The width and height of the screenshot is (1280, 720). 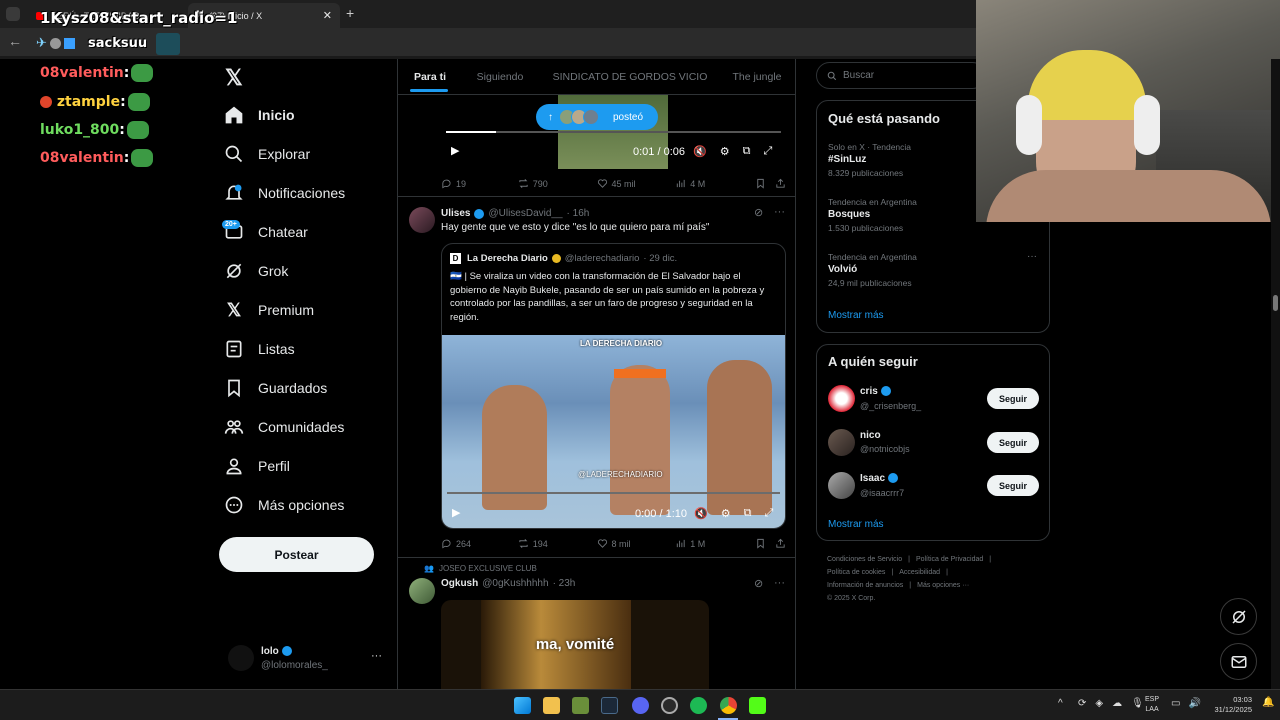 I want to click on like-button: 8 mil, so click(x=636, y=543).